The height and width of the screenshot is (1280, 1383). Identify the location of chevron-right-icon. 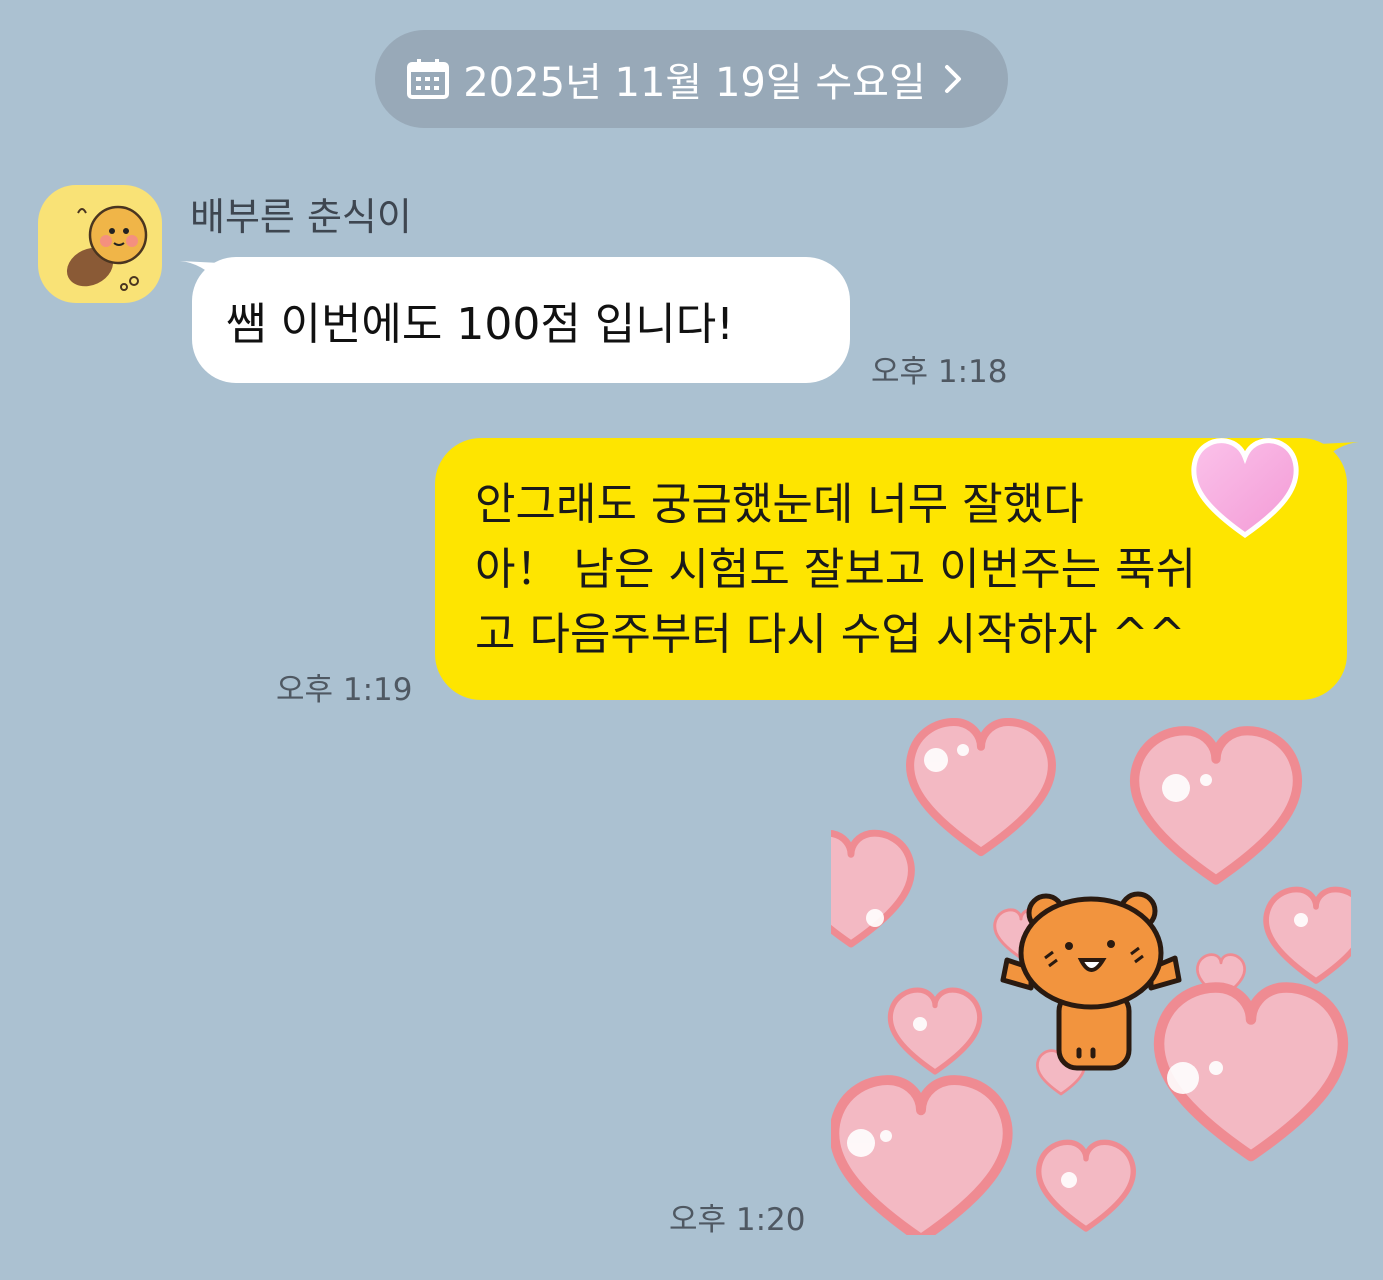
(952, 79).